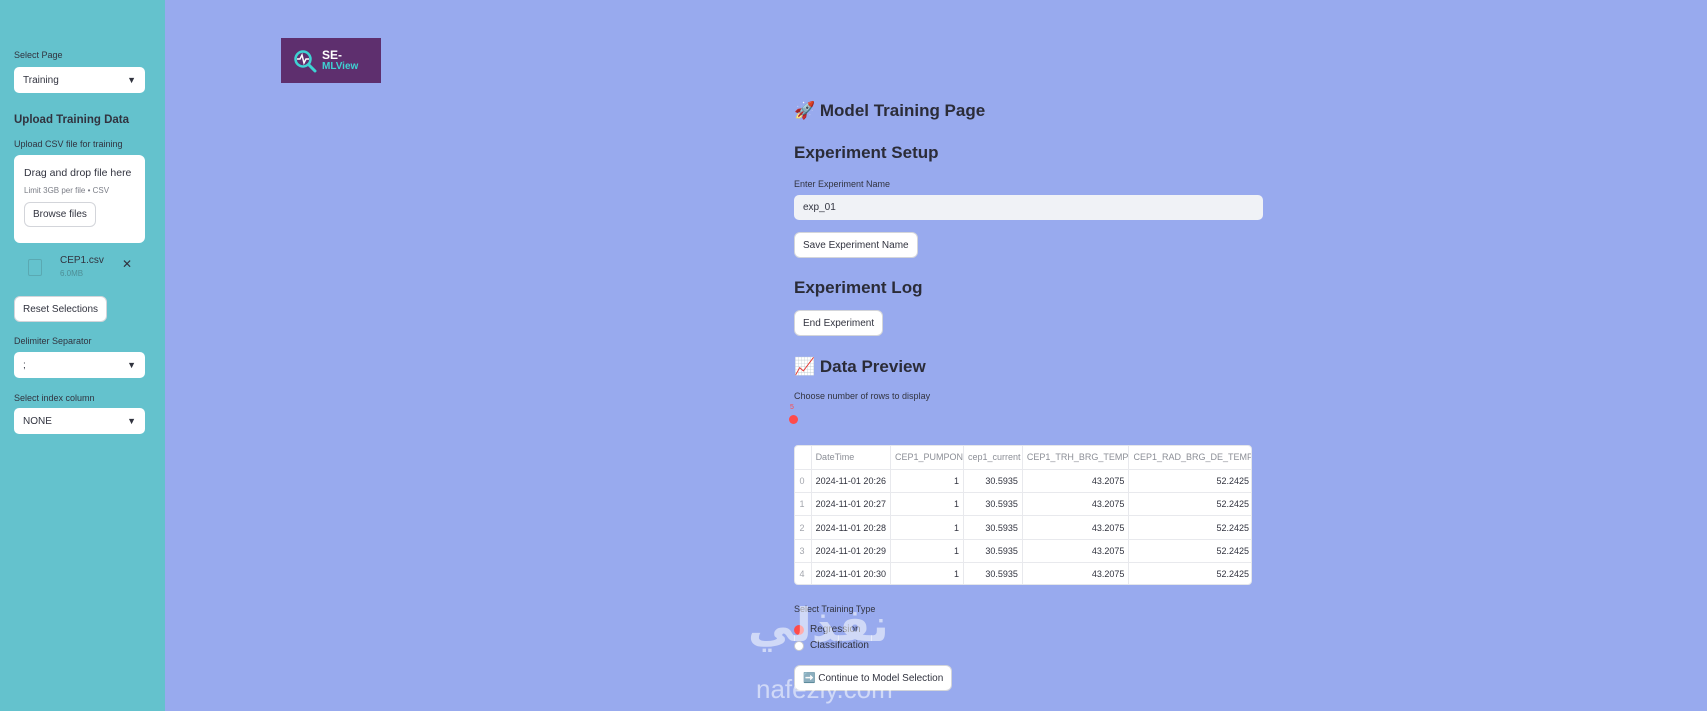 The height and width of the screenshot is (711, 1707). I want to click on watermark-arabic: نفذلي, so click(818, 625).